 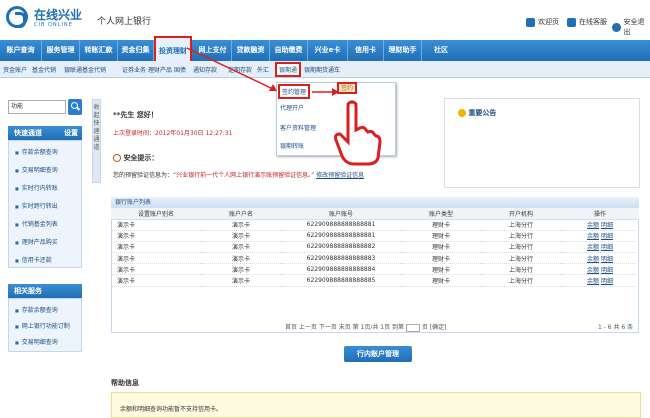 I want to click on related-item: 存款余额查询, so click(x=36, y=309).